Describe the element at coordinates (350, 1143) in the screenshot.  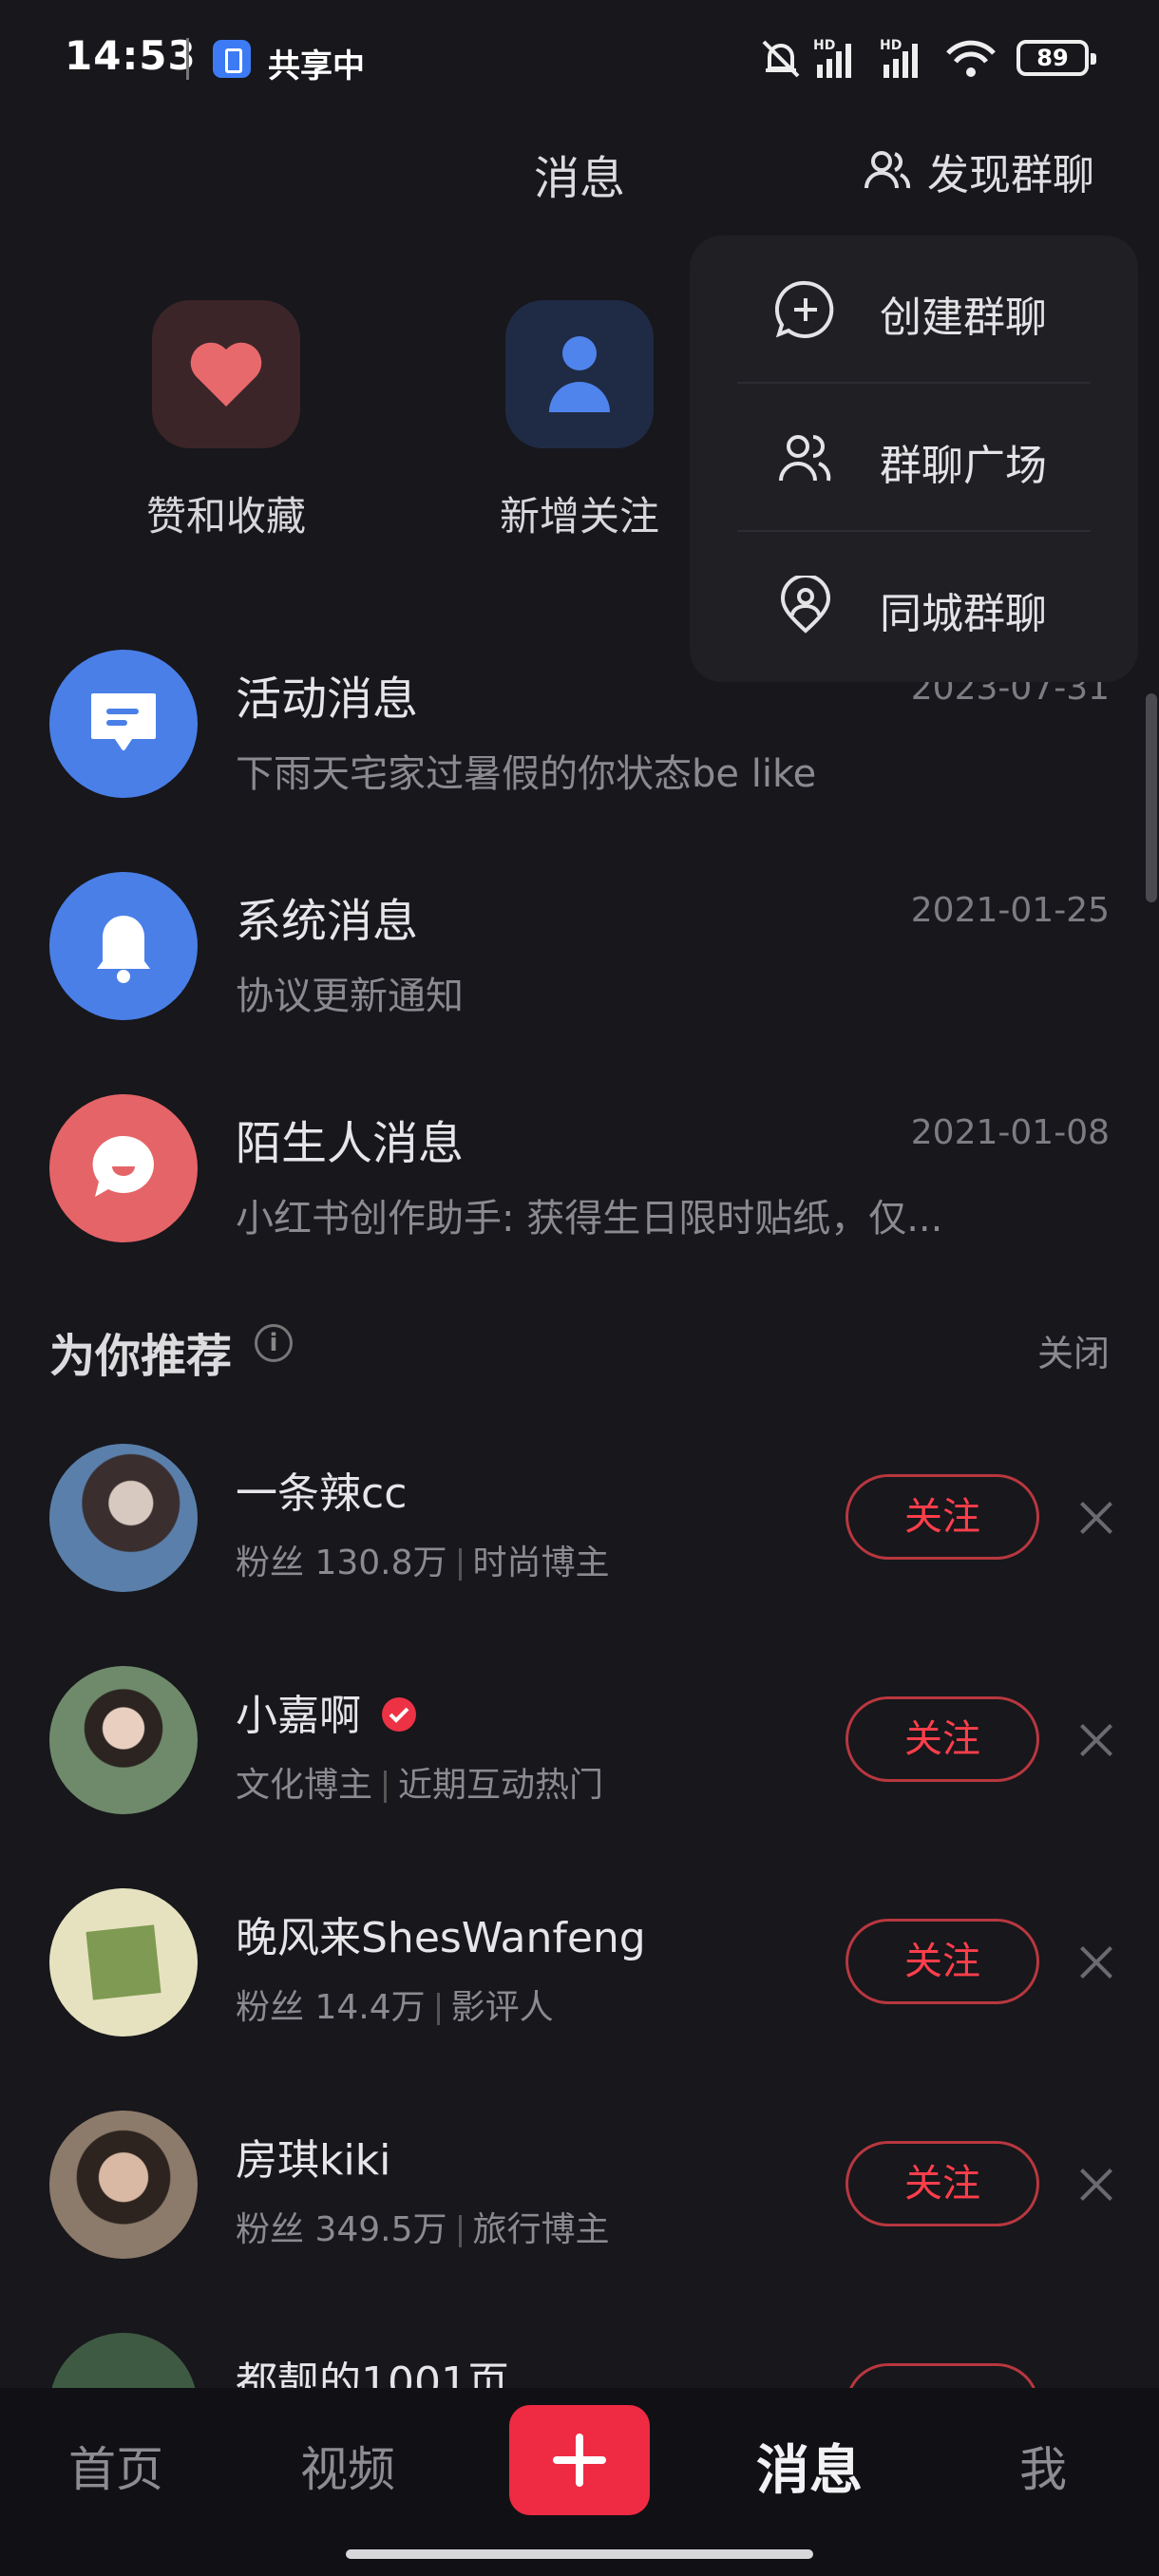
I see `stranger-title: 陌生人消息` at that location.